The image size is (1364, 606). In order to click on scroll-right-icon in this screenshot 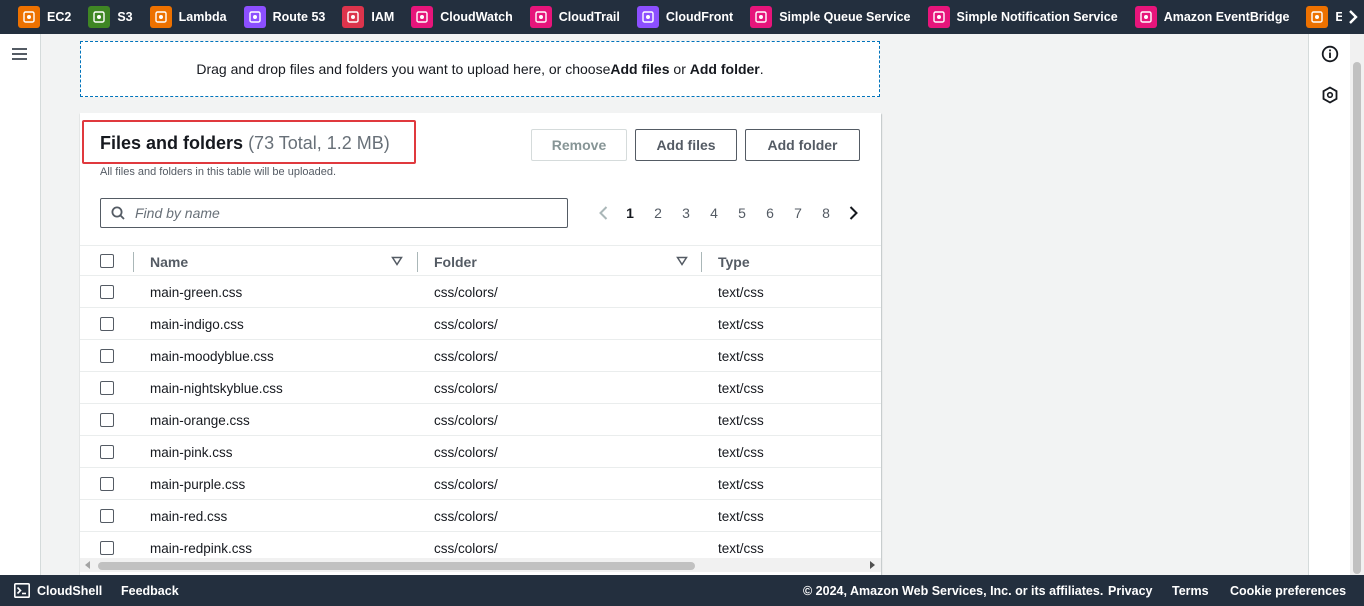, I will do `click(872, 565)`.